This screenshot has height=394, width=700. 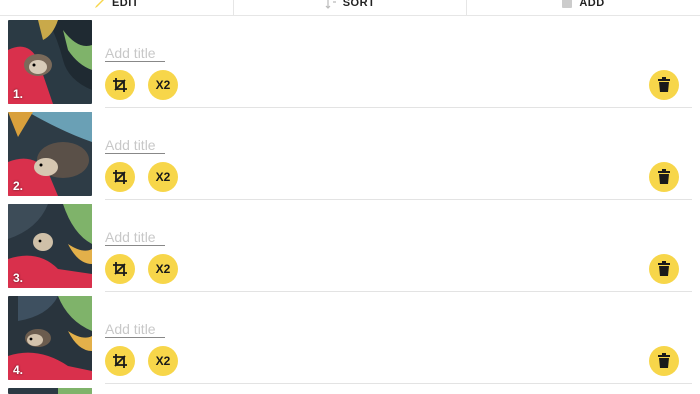 I want to click on tab-add: ADD, so click(x=582, y=8).